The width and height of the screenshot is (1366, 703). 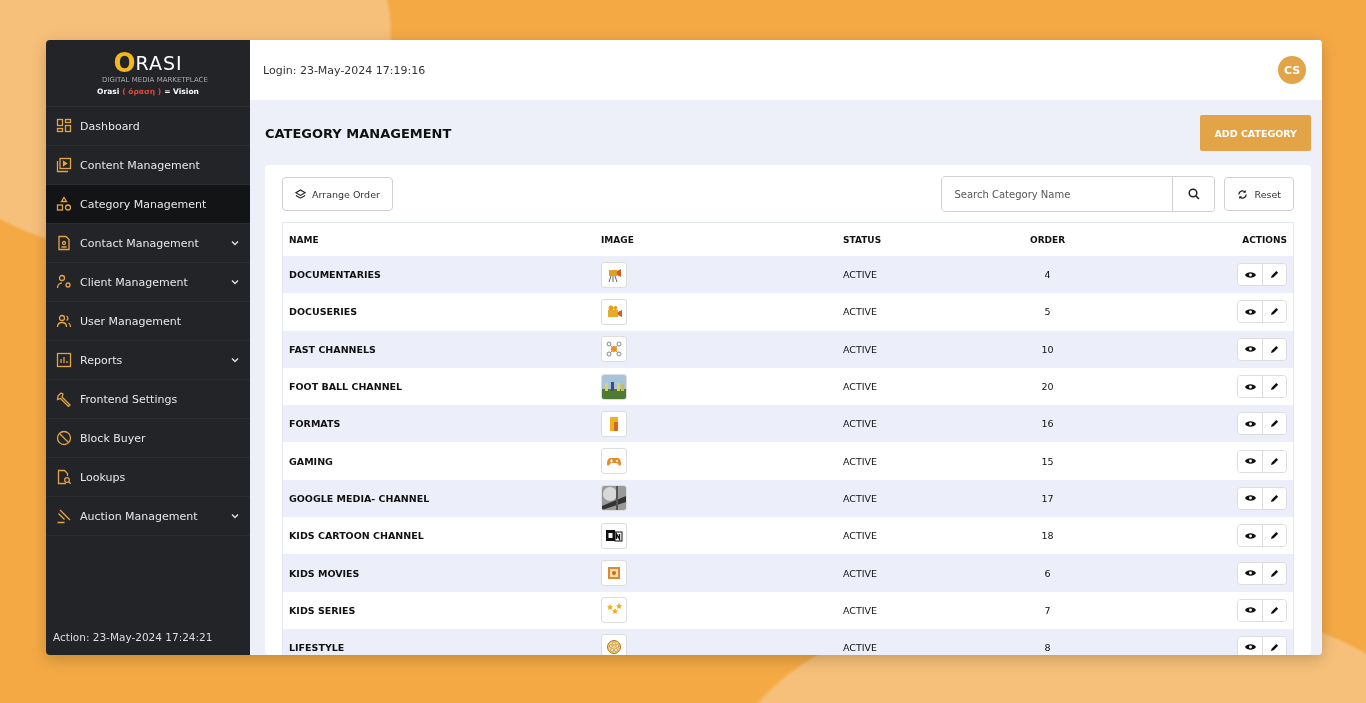 I want to click on category-name: KIDS SERIES, so click(x=438, y=610).